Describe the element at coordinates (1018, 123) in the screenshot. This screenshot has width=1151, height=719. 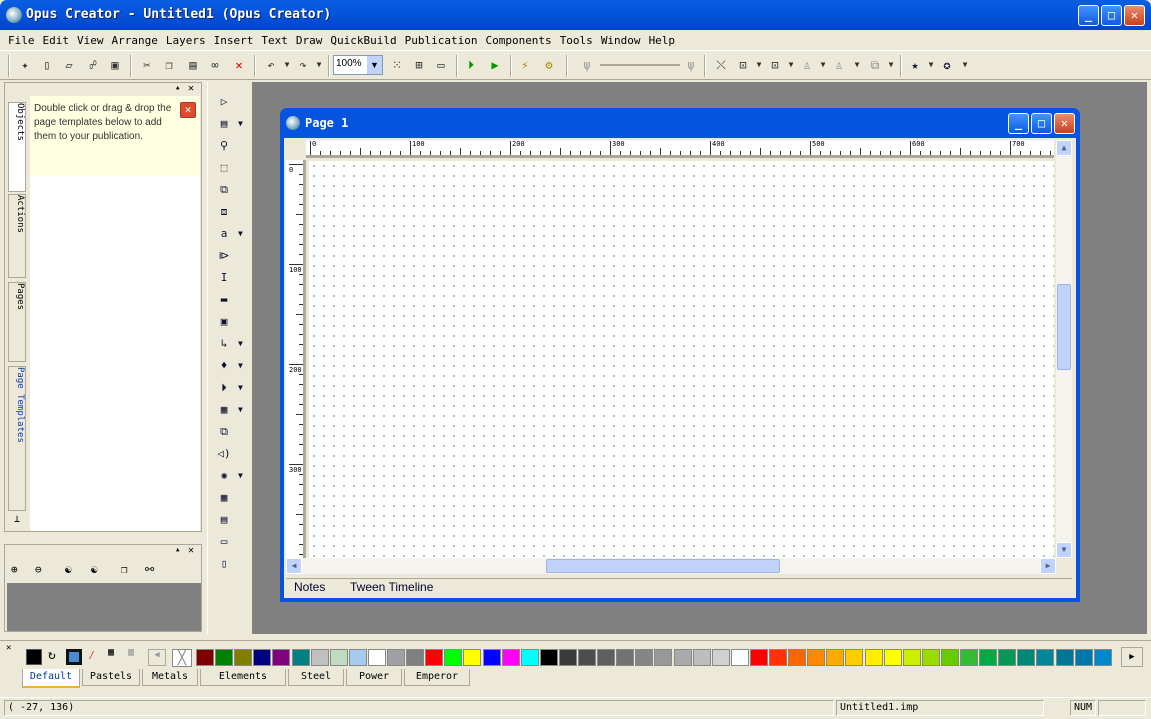
I see `page-minimize-button: _` at that location.